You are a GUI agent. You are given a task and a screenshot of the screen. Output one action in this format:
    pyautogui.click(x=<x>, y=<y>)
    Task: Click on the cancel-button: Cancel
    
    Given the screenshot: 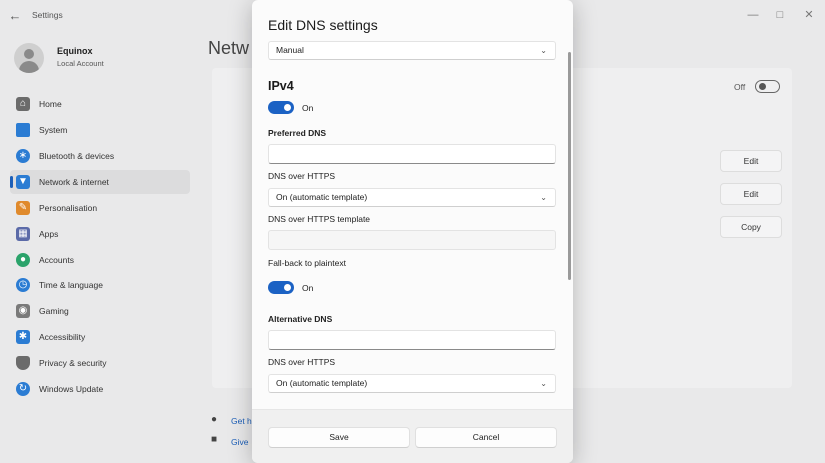 What is the action you would take?
    pyautogui.click(x=486, y=437)
    